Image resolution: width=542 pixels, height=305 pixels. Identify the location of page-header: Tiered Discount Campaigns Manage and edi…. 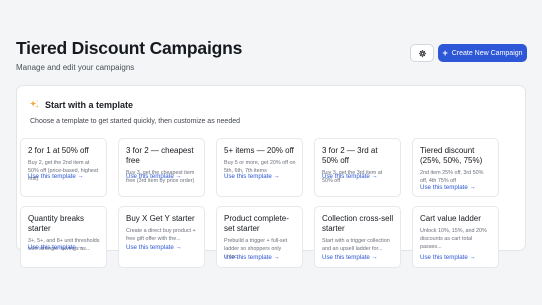
(129, 55).